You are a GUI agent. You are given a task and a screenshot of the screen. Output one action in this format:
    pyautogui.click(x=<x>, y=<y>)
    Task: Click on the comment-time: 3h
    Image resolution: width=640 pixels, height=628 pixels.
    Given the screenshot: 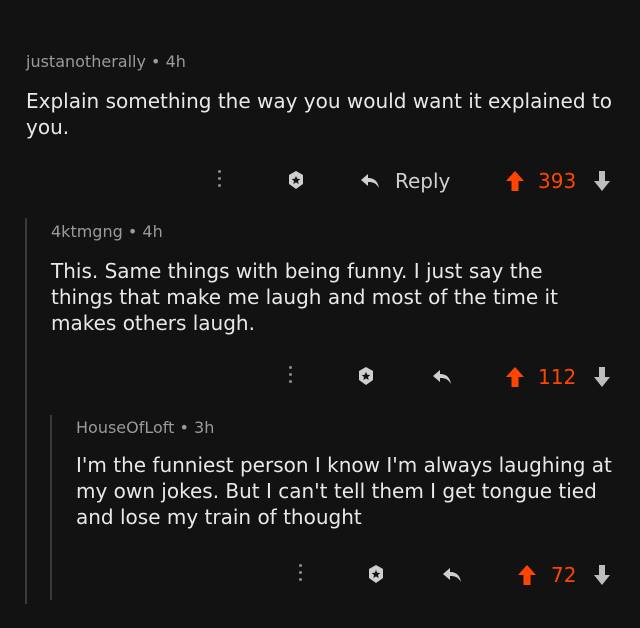 What is the action you would take?
    pyautogui.click(x=204, y=427)
    